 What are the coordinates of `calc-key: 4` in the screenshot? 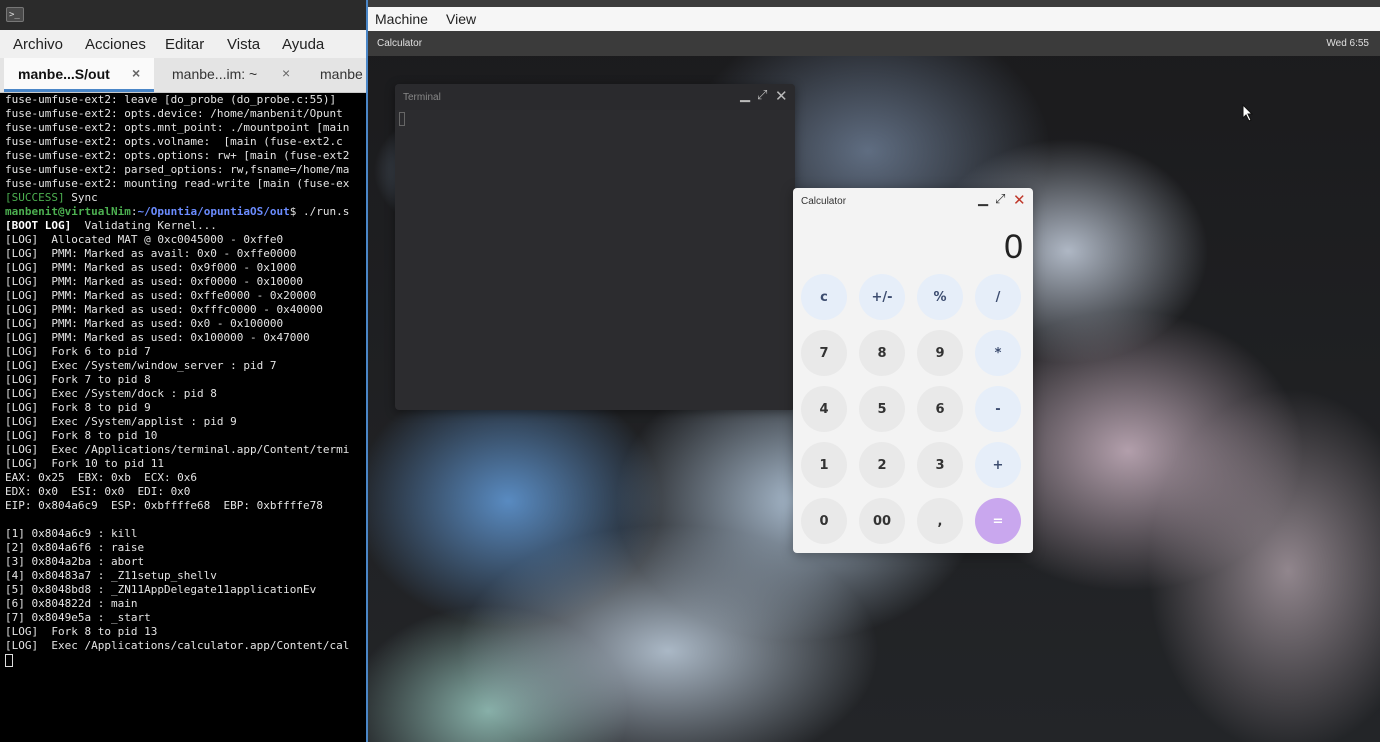 It's located at (824, 409).